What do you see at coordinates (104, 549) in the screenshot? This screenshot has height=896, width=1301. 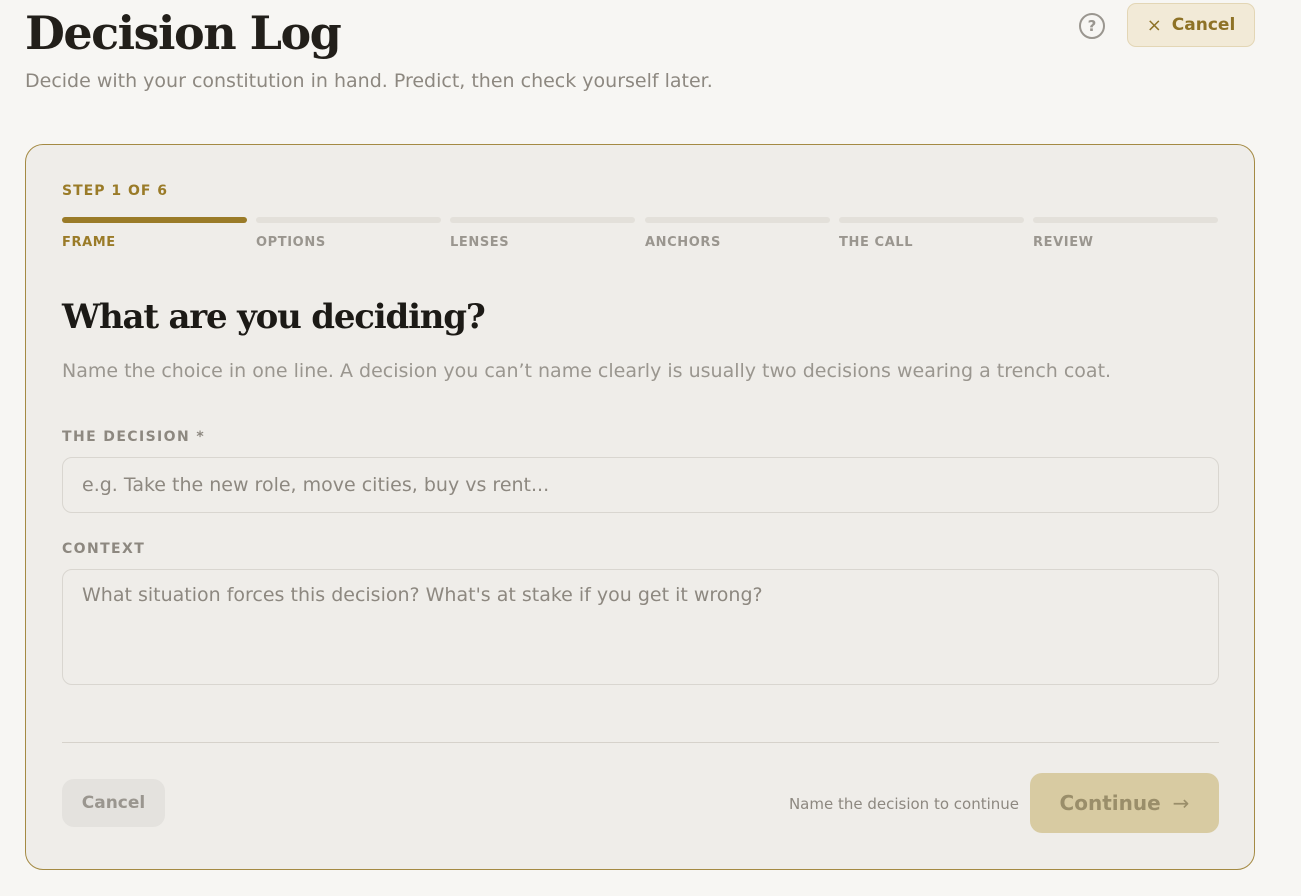 I see `context-field-label: CONTEXT` at bounding box center [104, 549].